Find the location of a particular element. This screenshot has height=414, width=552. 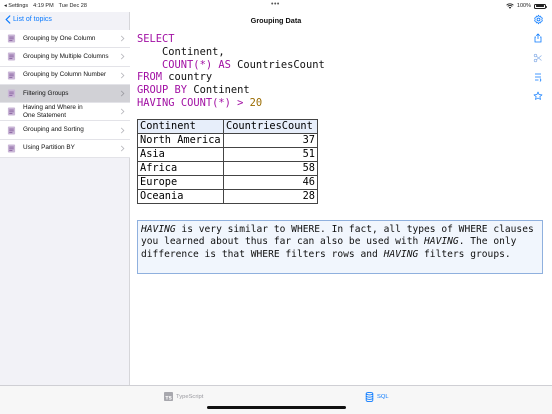

table-cell: North America is located at coordinates (180, 140).